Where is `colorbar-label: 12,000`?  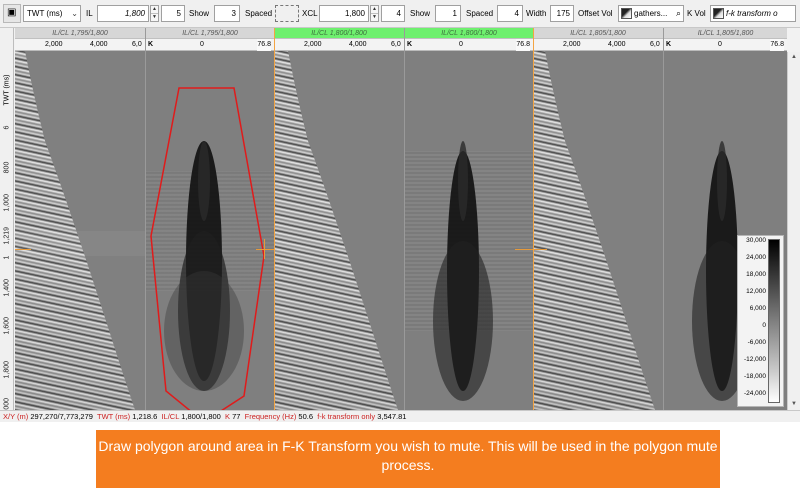 colorbar-label: 12,000 is located at coordinates (756, 291).